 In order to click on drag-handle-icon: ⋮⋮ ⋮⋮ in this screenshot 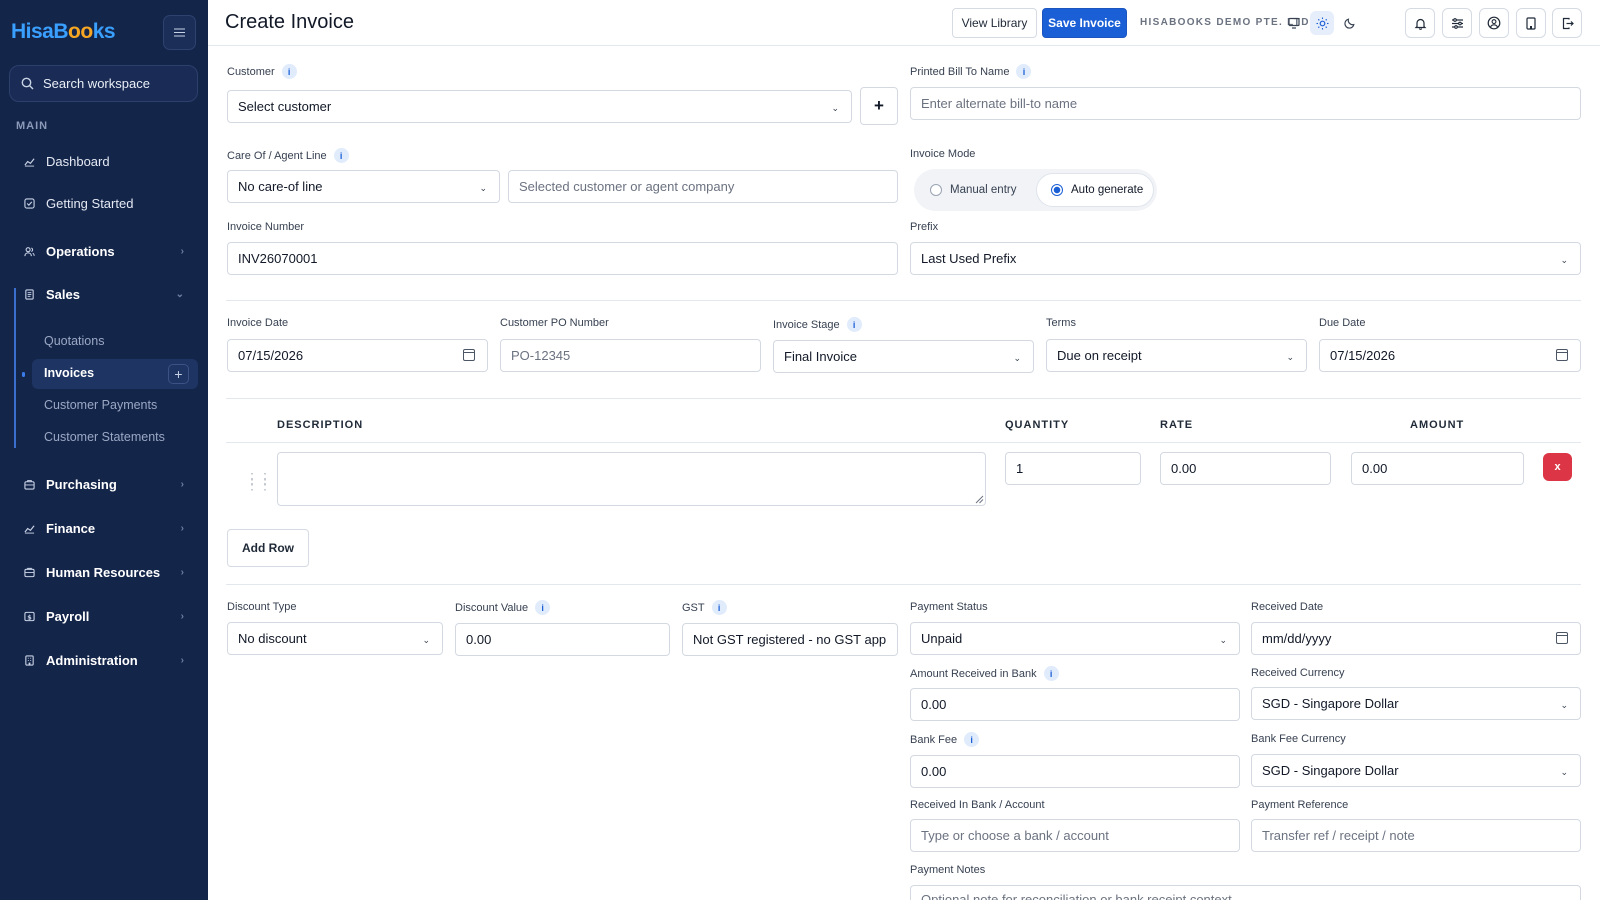, I will do `click(258, 481)`.